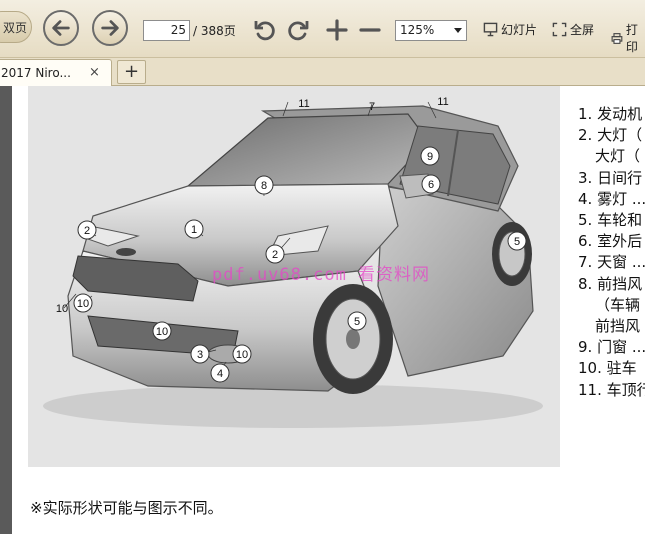  I want to click on minus-icon, so click(370, 30).